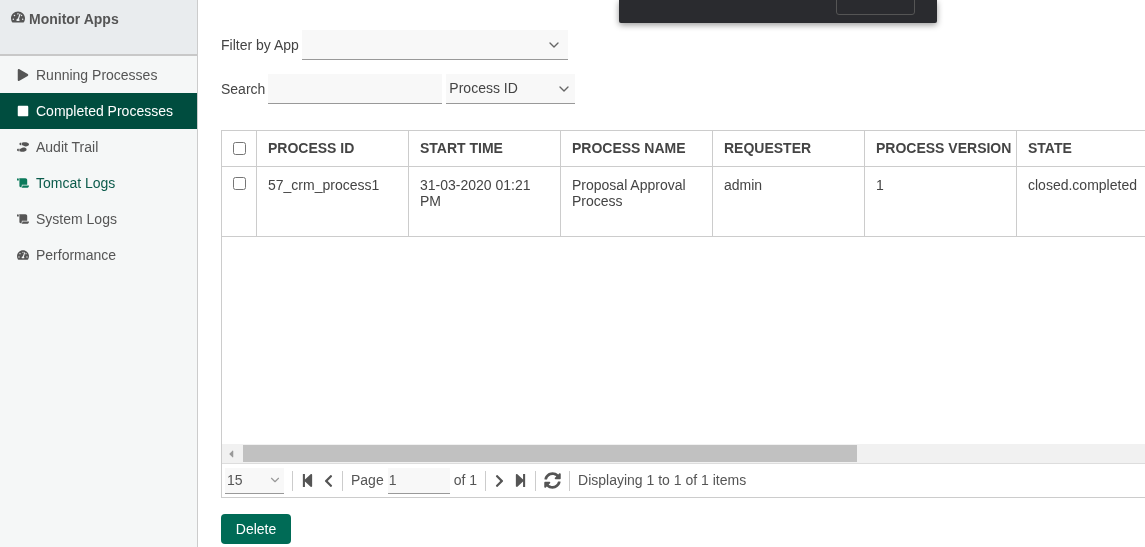 Image resolution: width=1145 pixels, height=547 pixels. What do you see at coordinates (434, 45) in the screenshot?
I see `app-dropdown` at bounding box center [434, 45].